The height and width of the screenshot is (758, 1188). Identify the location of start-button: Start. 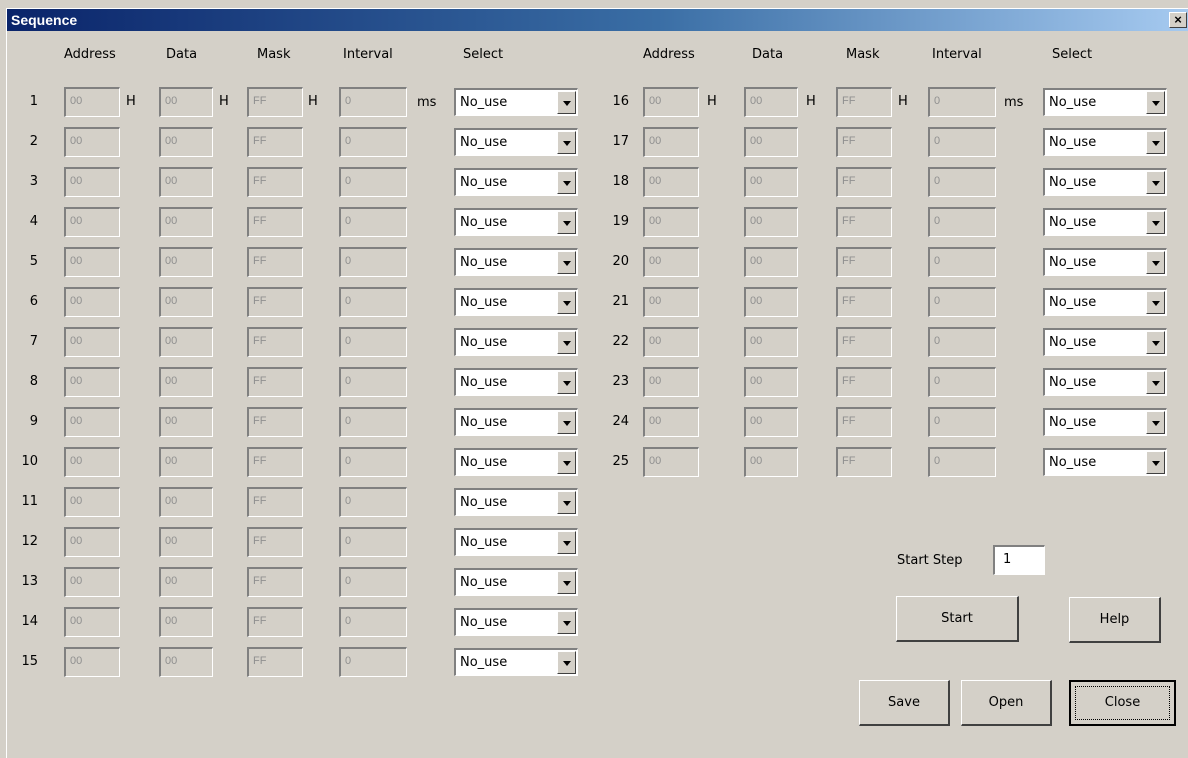
(957, 619).